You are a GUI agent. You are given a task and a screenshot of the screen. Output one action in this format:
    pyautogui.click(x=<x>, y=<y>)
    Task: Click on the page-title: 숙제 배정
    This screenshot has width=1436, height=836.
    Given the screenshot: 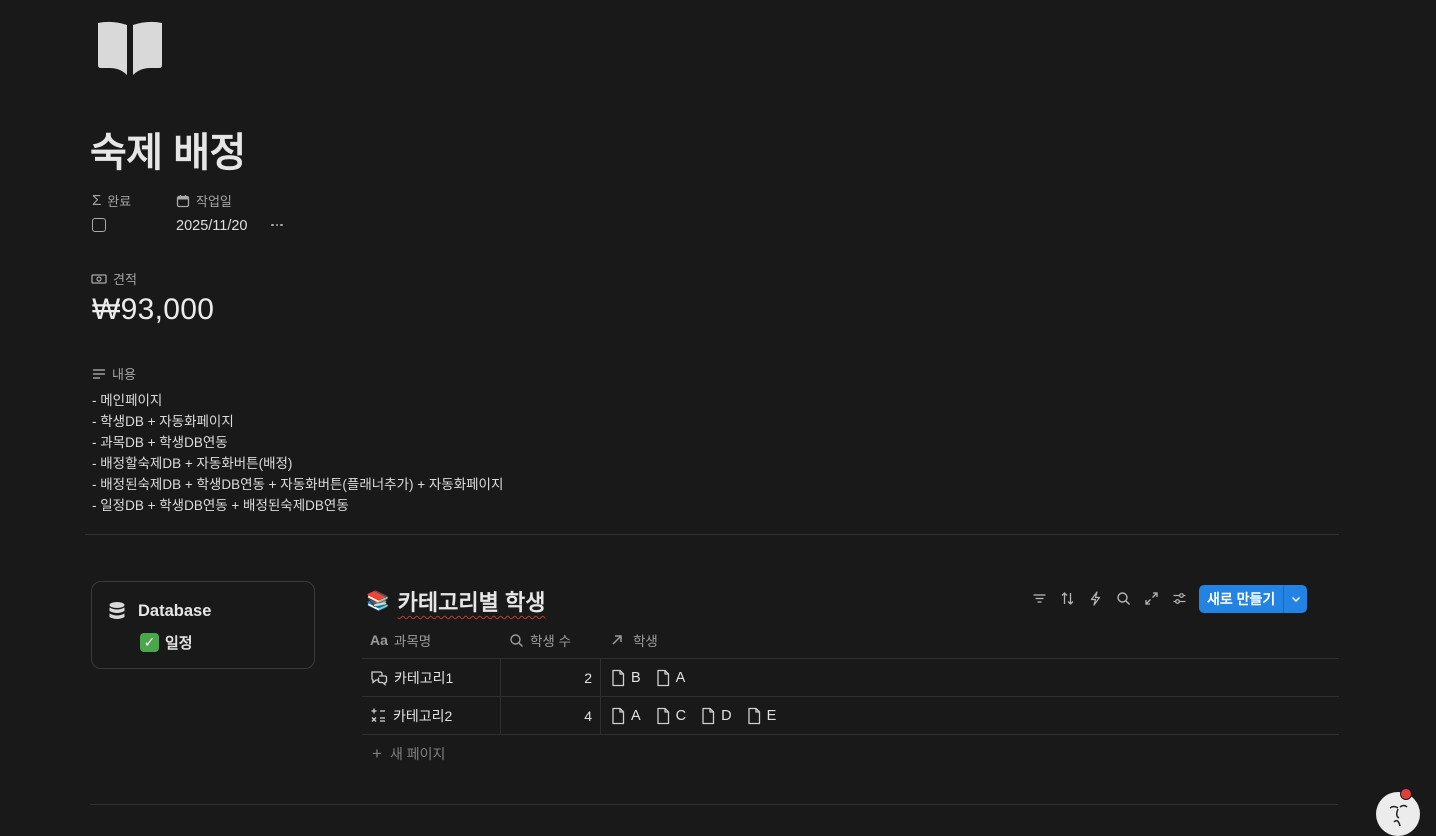 What is the action you would take?
    pyautogui.click(x=168, y=153)
    